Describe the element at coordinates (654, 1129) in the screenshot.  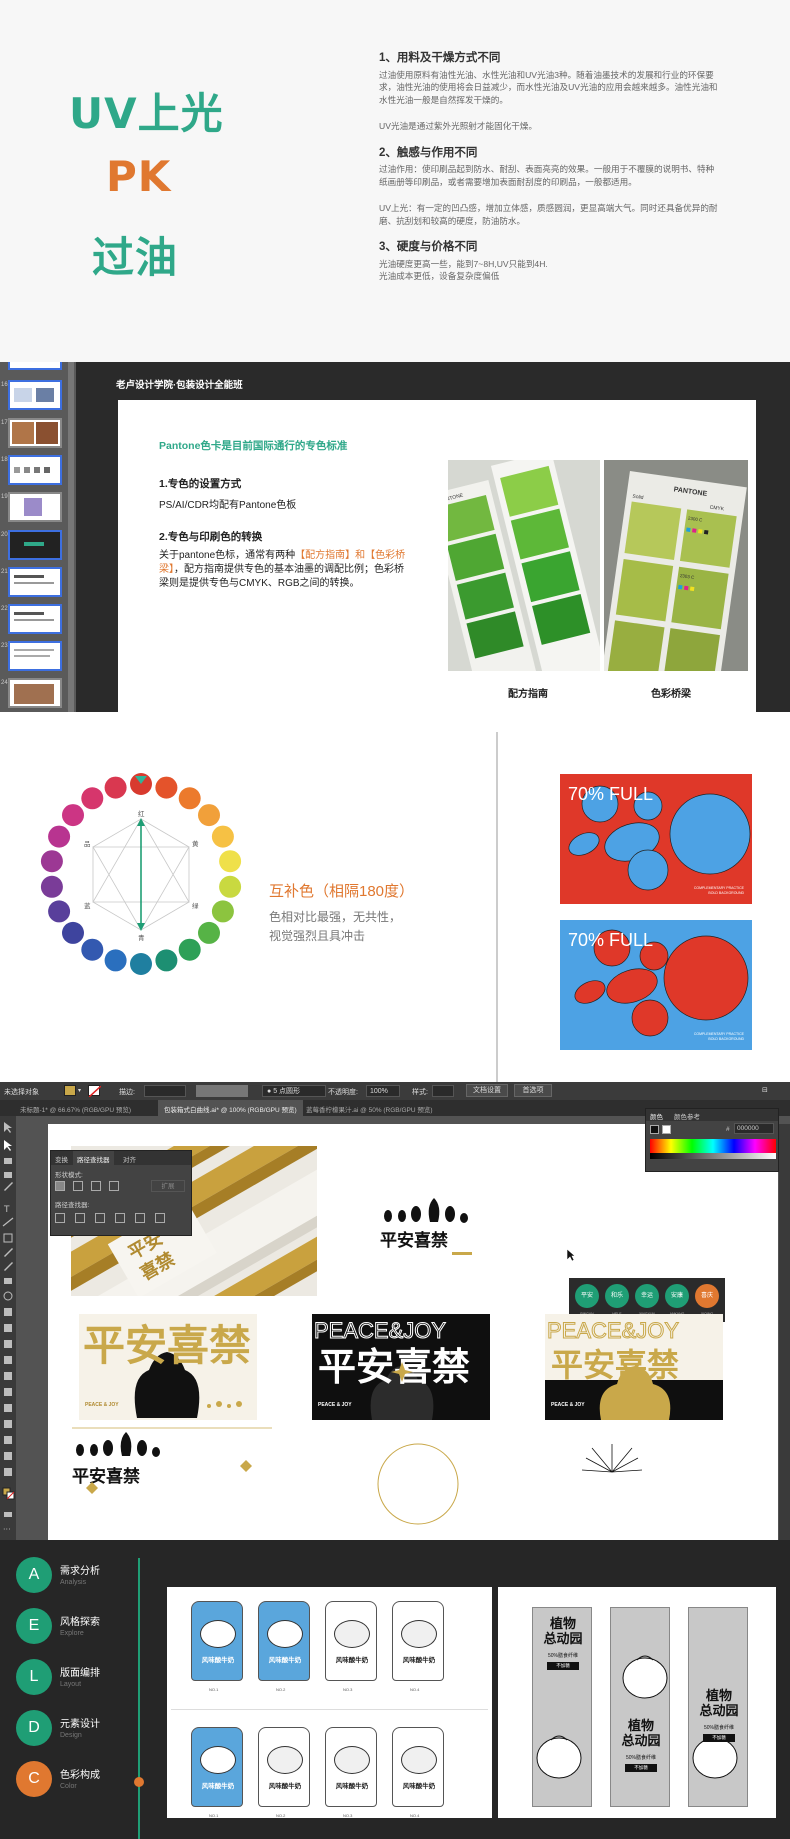
I see `fill-color-chip` at that location.